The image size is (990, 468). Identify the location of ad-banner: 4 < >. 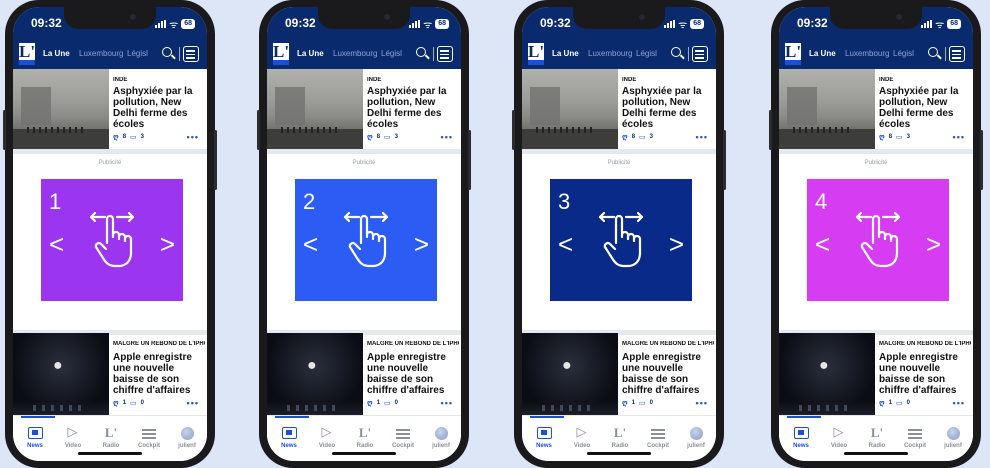
(878, 240).